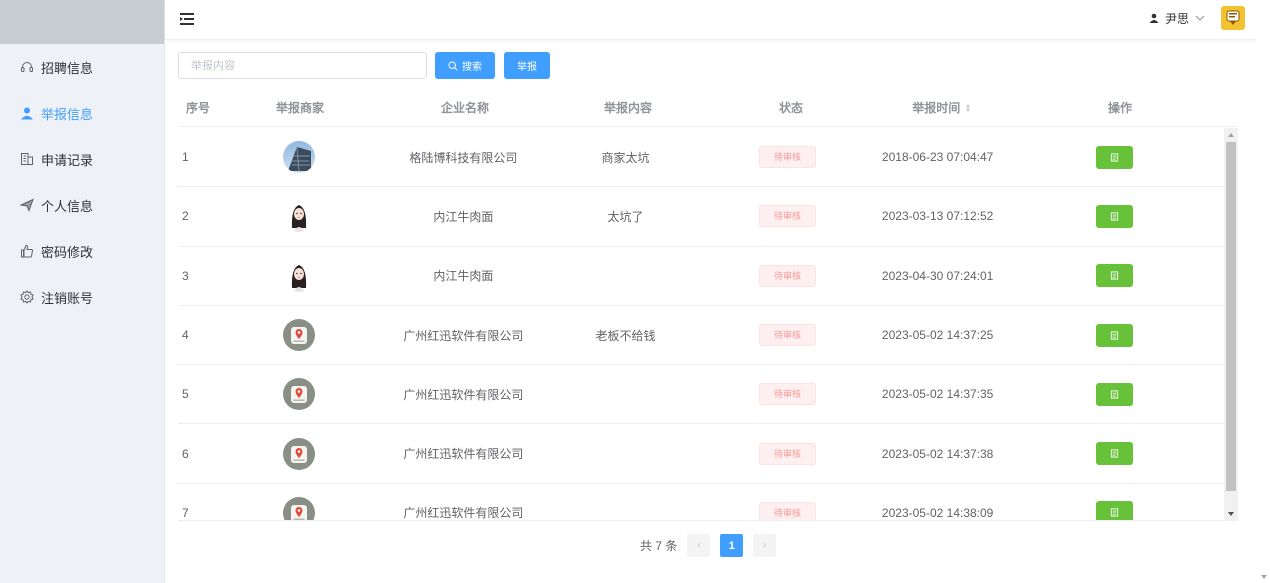  Describe the element at coordinates (1200, 18) in the screenshot. I see `chevron-down-icon` at that location.